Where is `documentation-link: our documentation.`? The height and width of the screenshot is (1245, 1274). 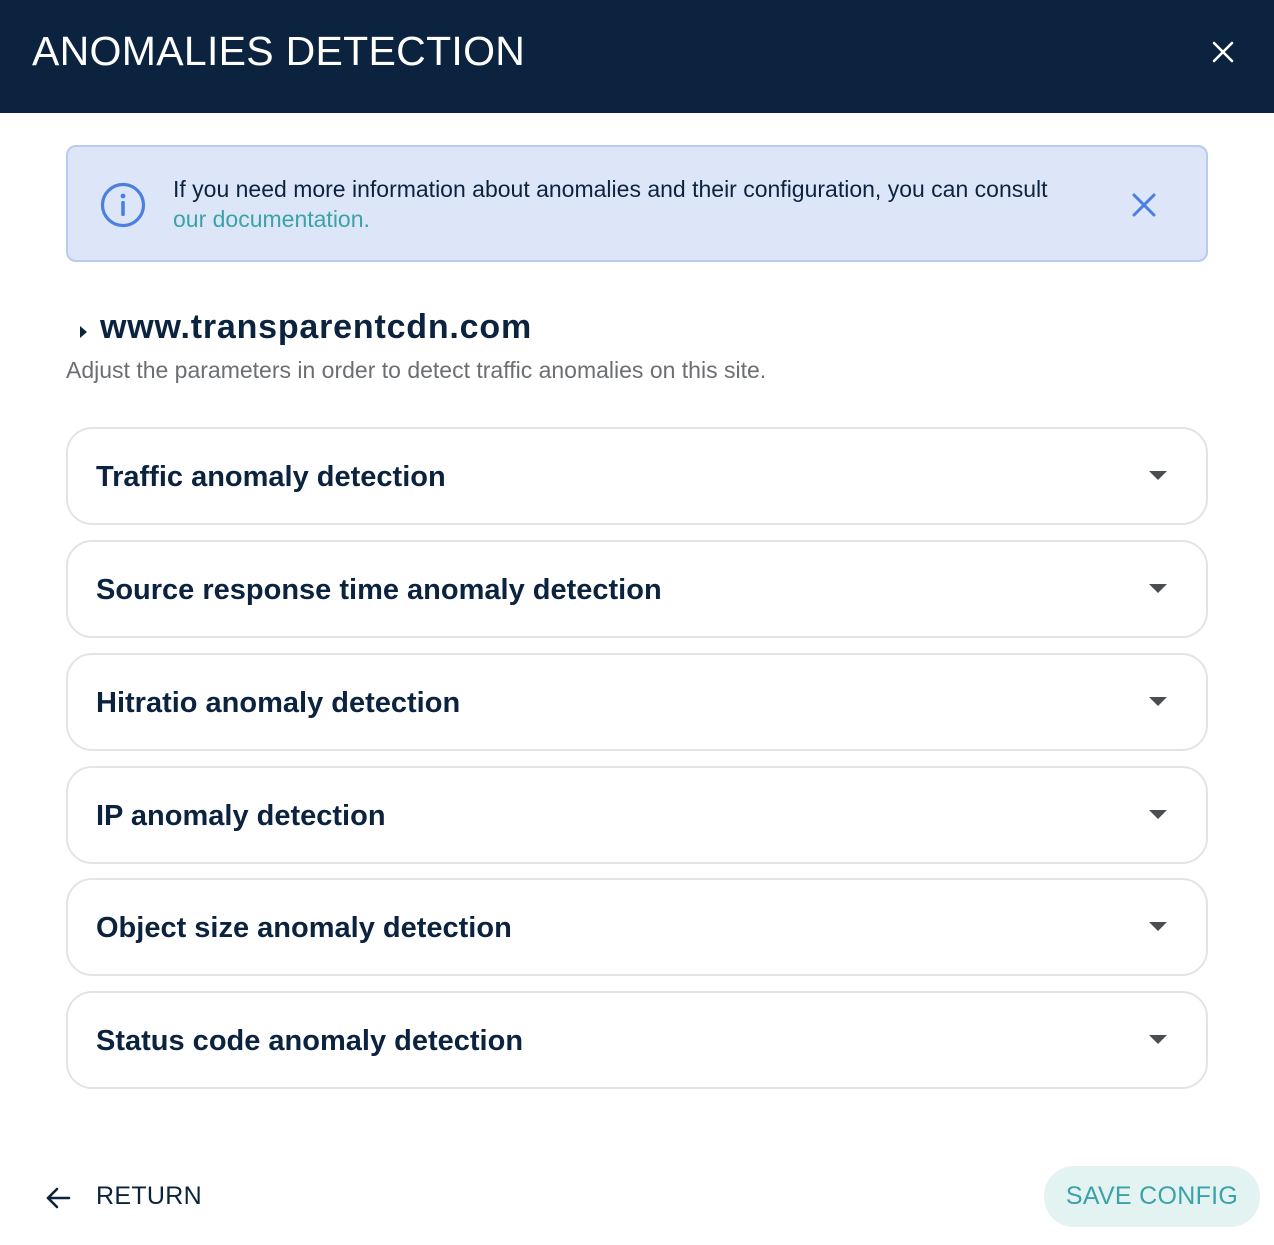 documentation-link: our documentation. is located at coordinates (271, 219).